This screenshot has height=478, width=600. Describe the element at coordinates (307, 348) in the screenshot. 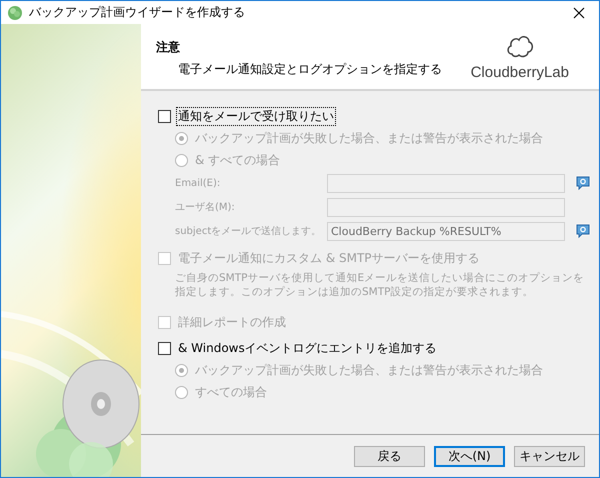

I see `checkbox-label: & Windowsイベントログにエントリを追加する` at that location.